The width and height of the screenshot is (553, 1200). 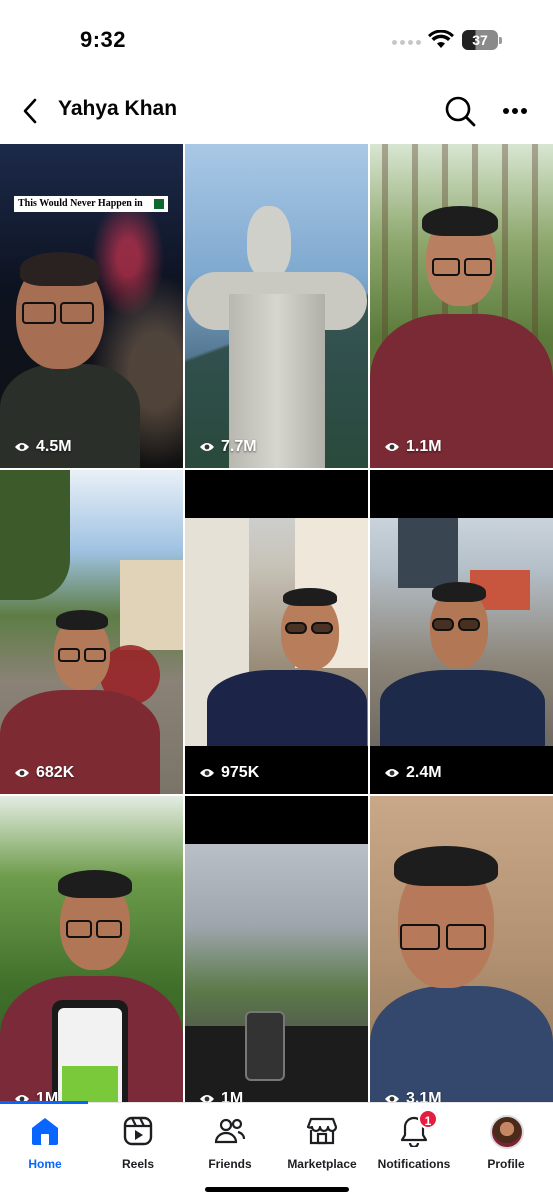 What do you see at coordinates (413, 447) in the screenshot?
I see `view-count: 1.1M` at bounding box center [413, 447].